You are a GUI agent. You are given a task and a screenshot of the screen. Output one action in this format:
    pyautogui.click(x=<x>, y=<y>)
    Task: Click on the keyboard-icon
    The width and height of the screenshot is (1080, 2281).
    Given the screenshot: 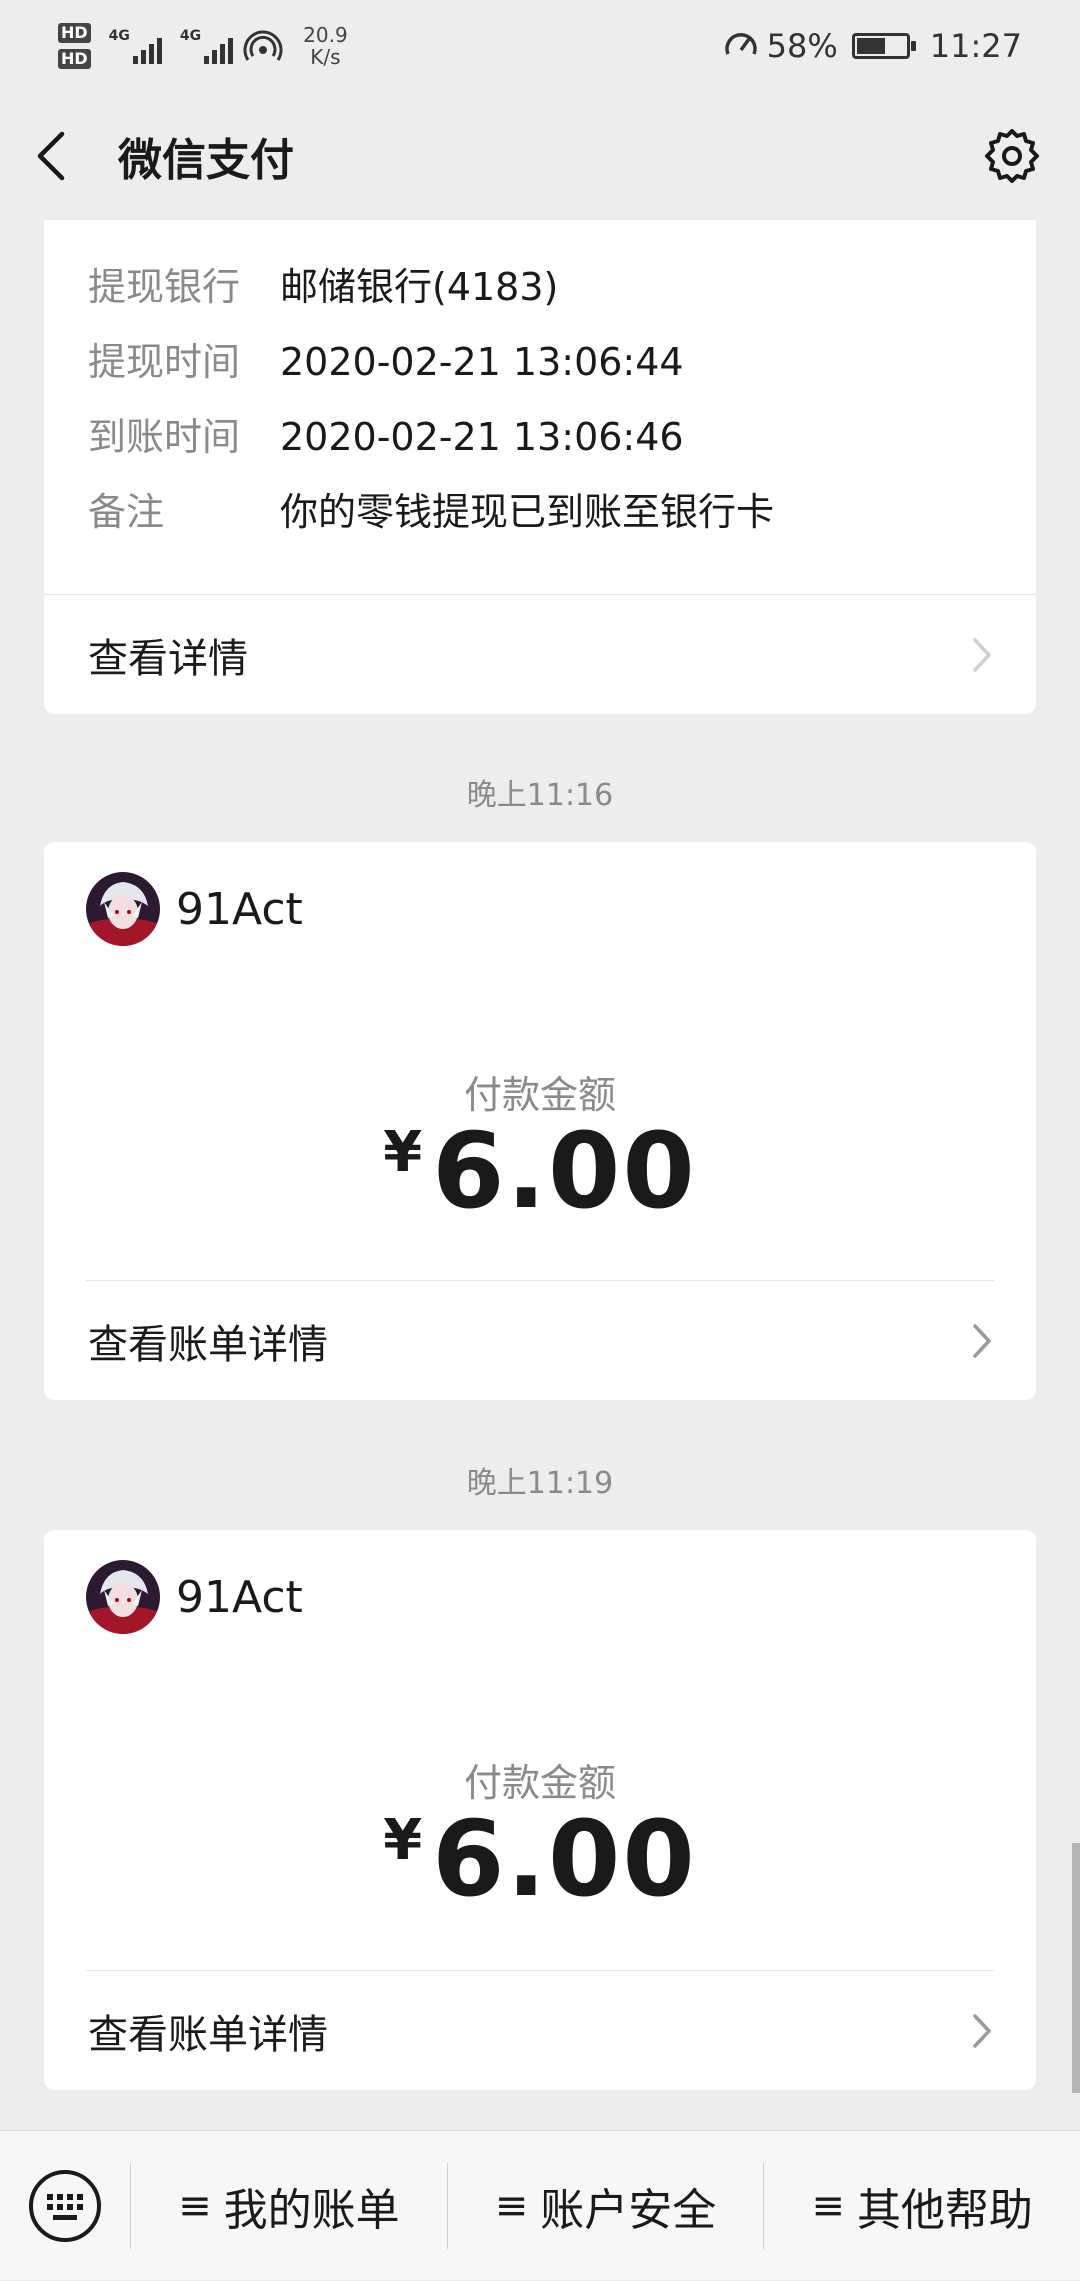 What is the action you would take?
    pyautogui.click(x=65, y=2205)
    